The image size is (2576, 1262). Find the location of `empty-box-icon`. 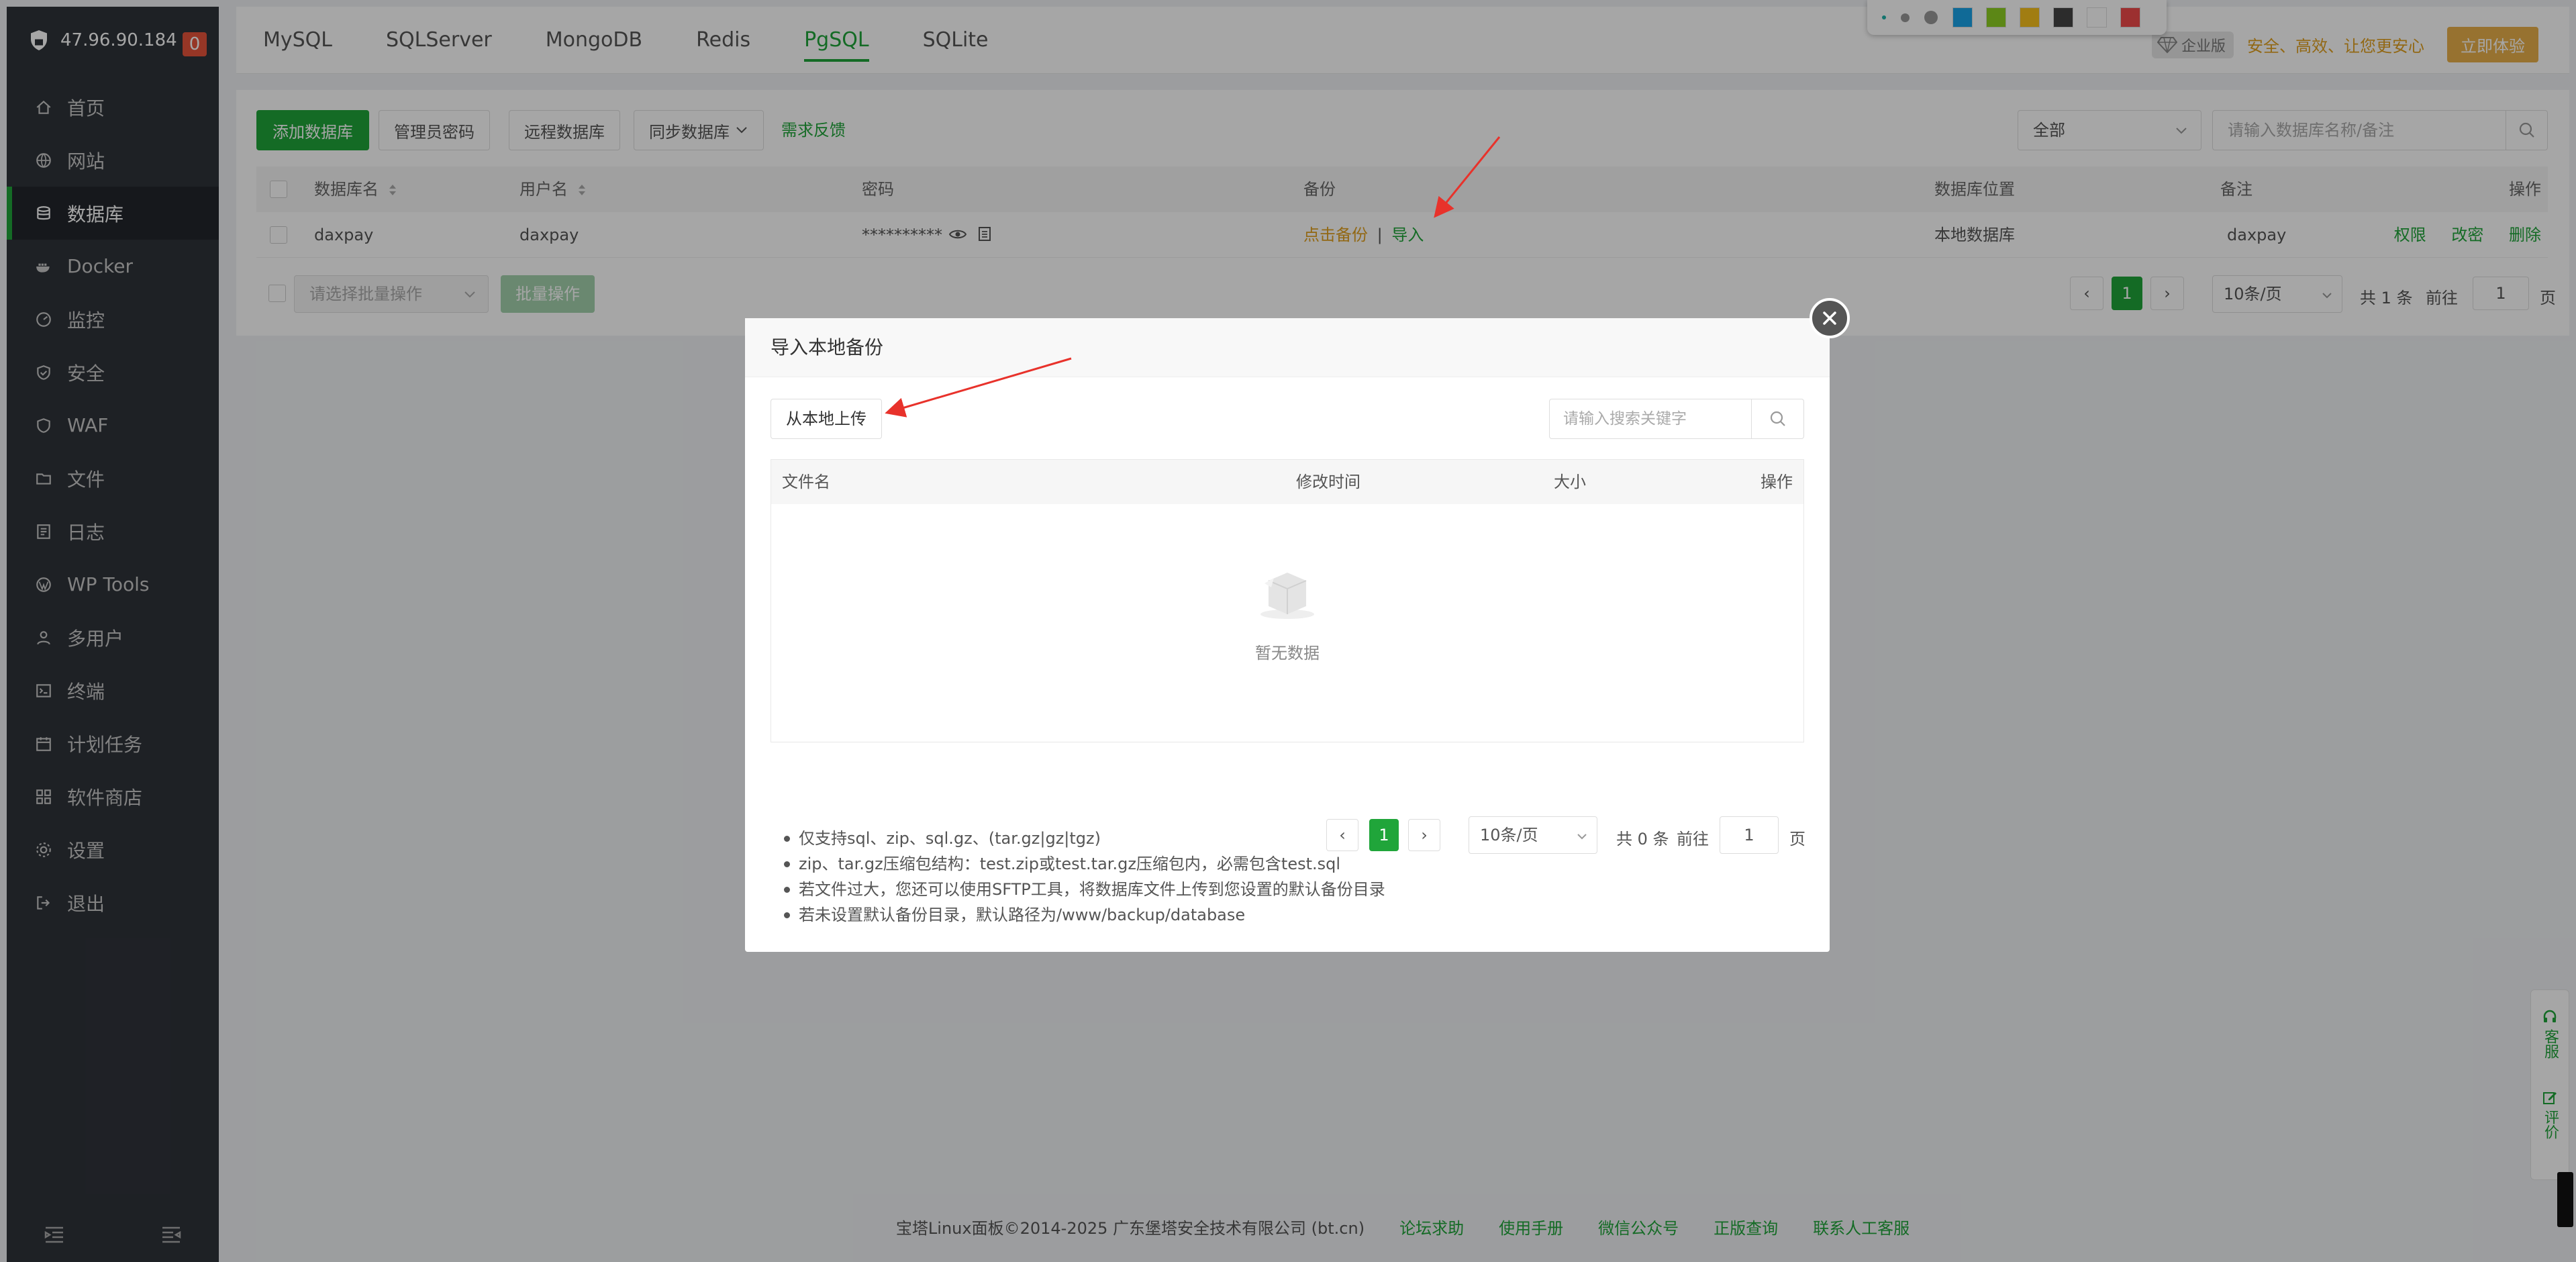

empty-box-icon is located at coordinates (1287, 596).